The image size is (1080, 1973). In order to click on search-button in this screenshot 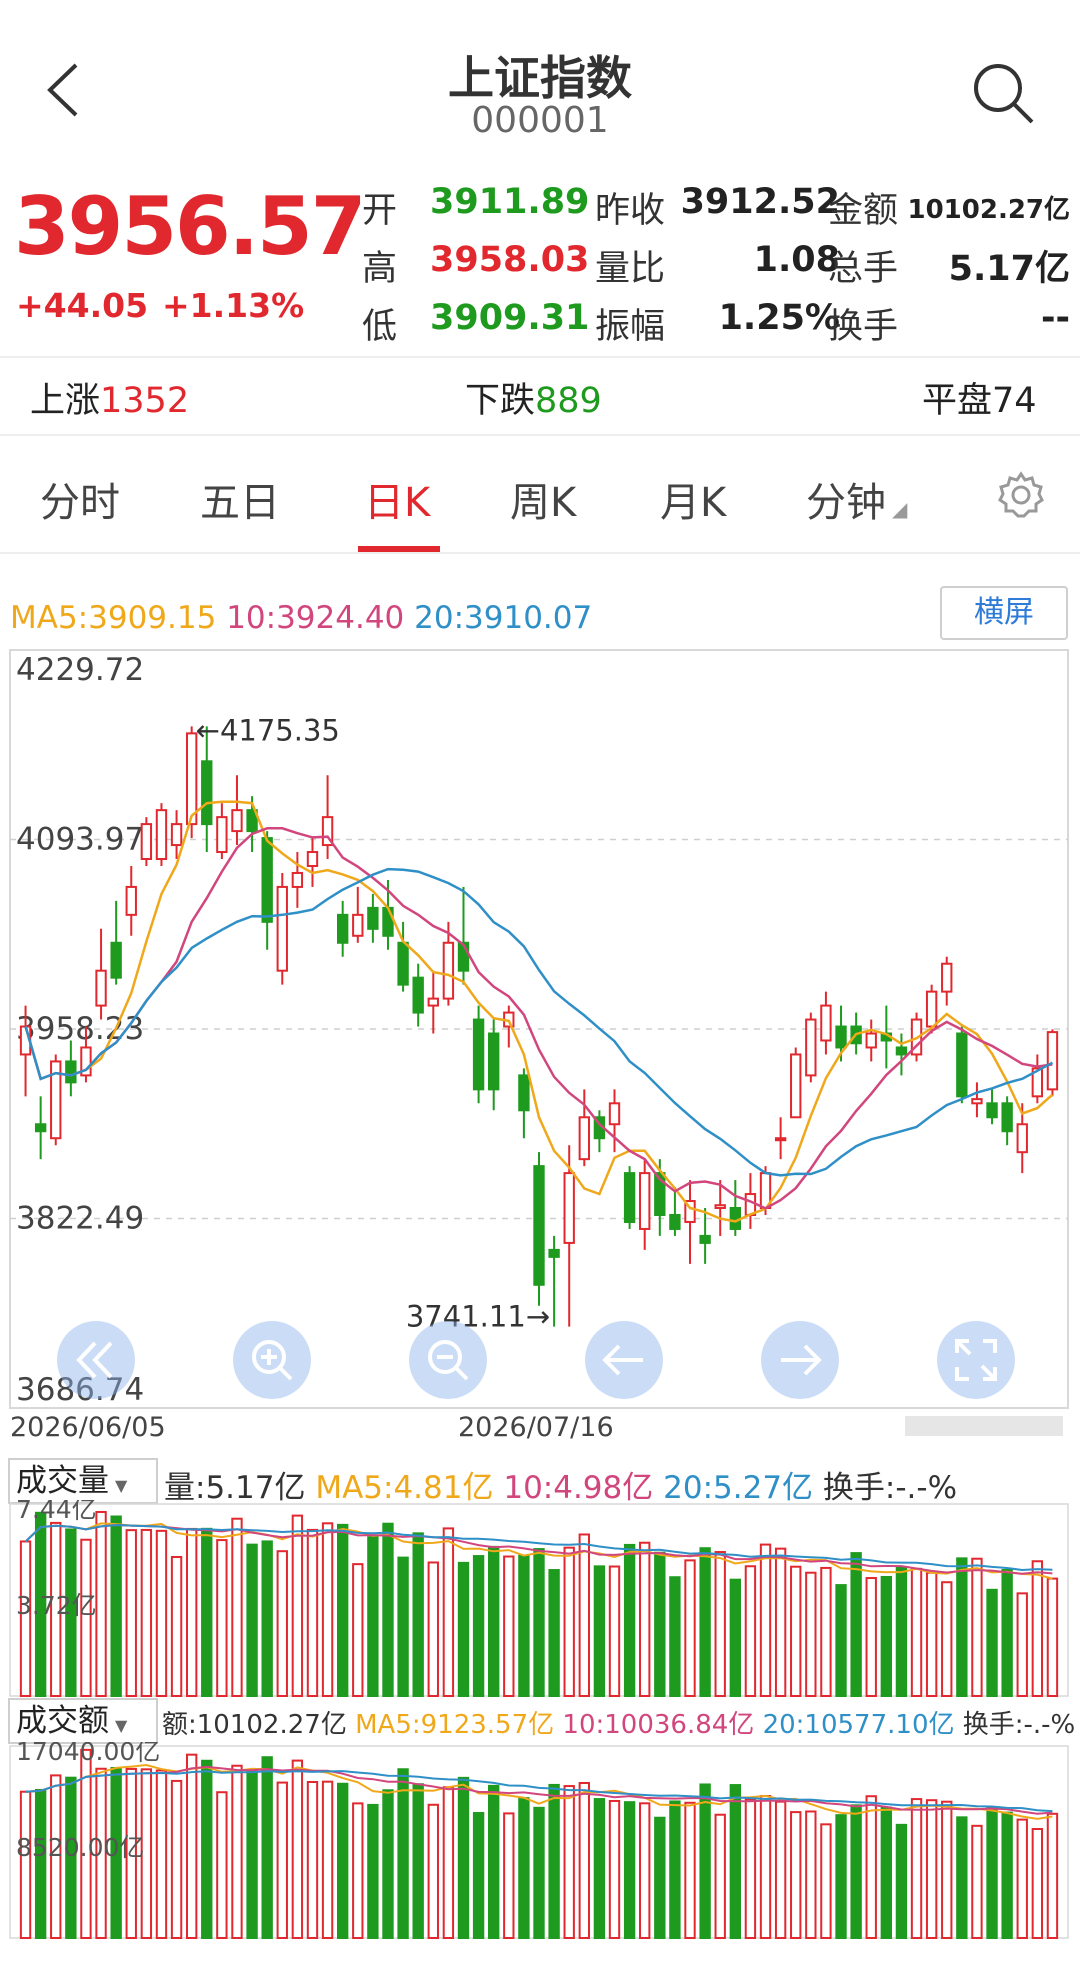, I will do `click(1003, 93)`.